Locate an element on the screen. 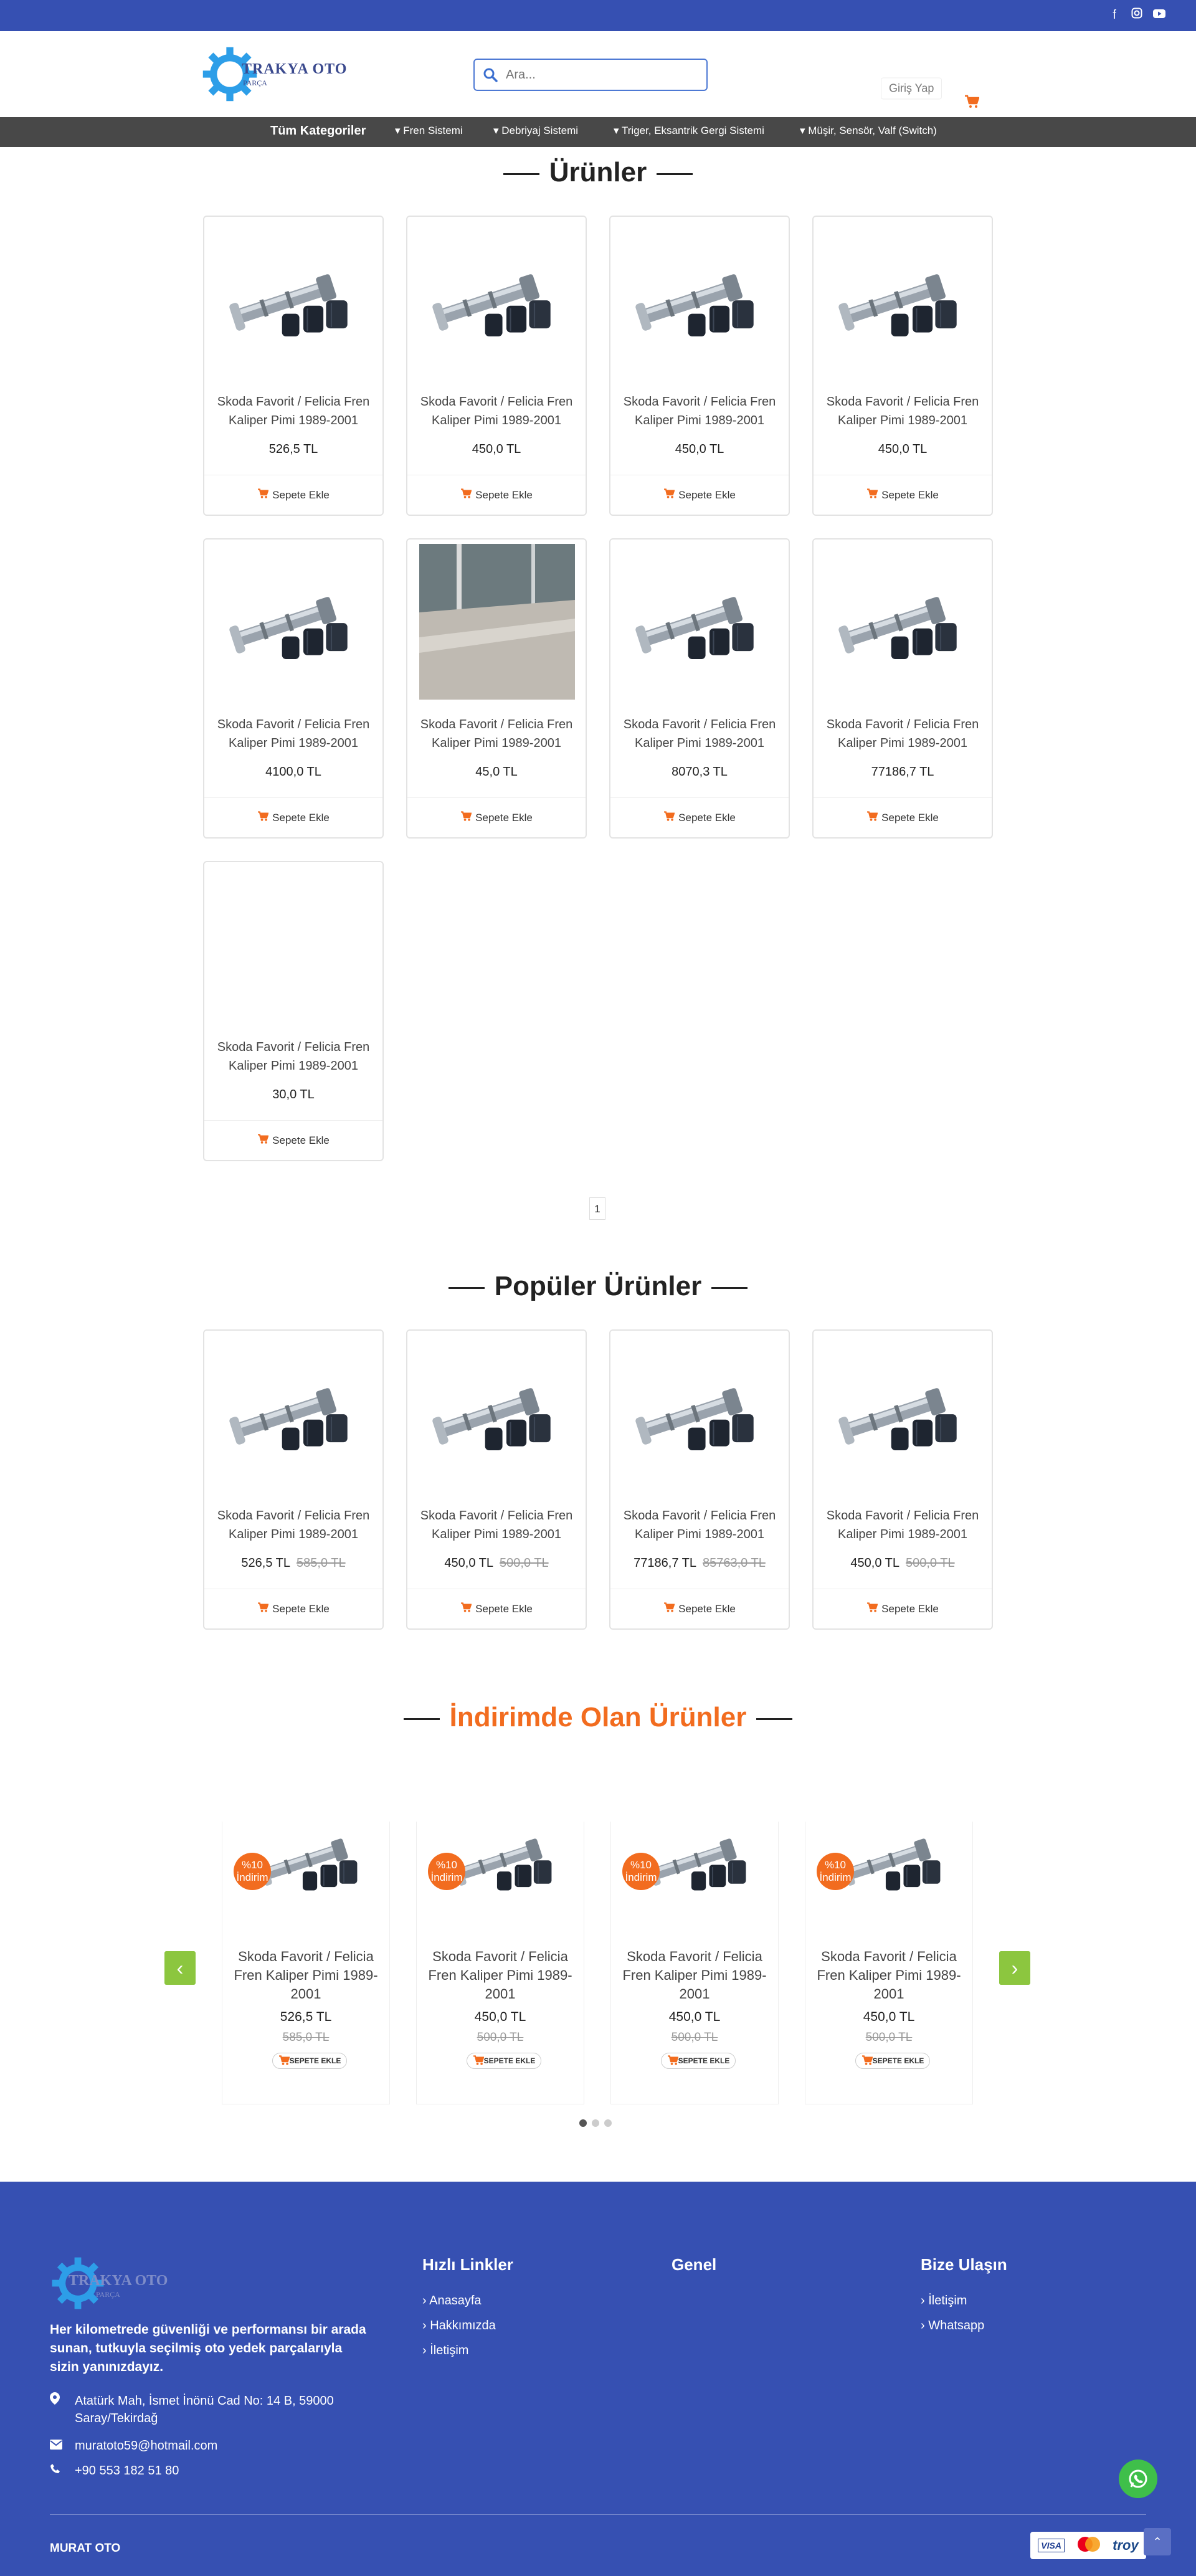  pagination-page: 1 is located at coordinates (597, 1208).